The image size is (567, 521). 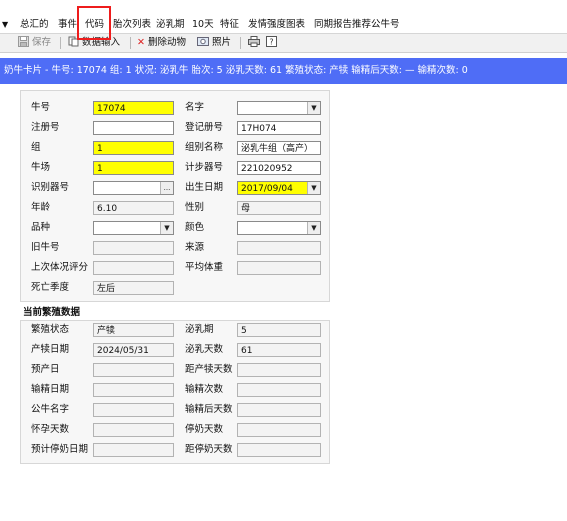 What do you see at coordinates (67, 24) in the screenshot?
I see `menu-events: 事件` at bounding box center [67, 24].